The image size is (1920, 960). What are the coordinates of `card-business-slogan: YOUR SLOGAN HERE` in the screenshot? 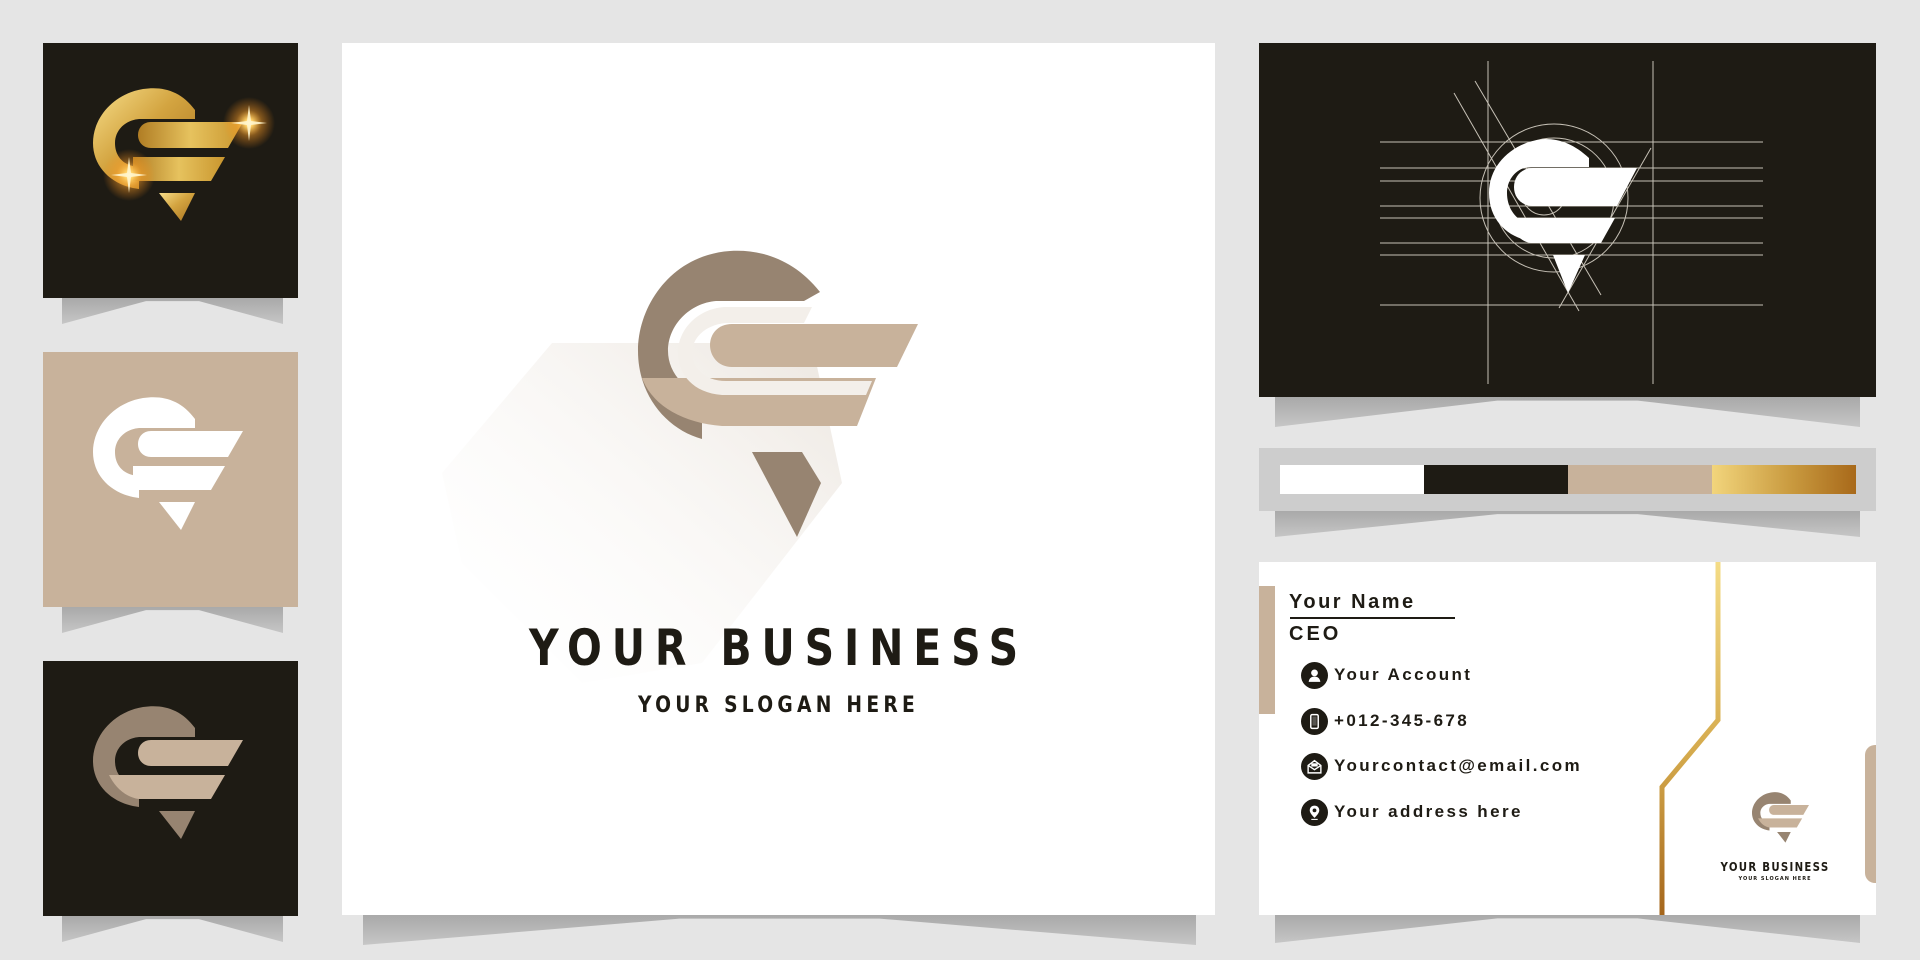 It's located at (1775, 879).